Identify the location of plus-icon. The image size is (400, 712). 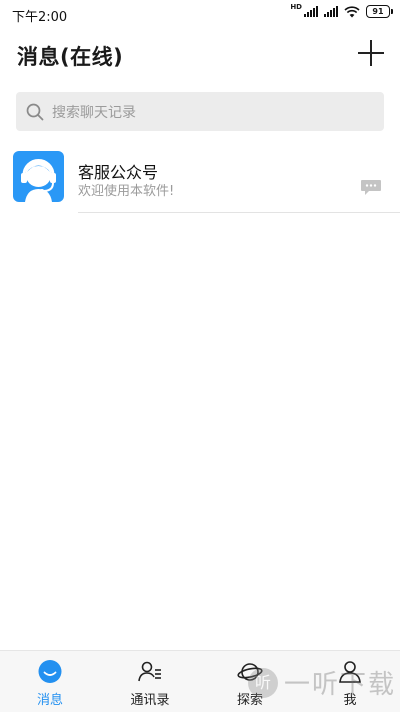
(371, 53).